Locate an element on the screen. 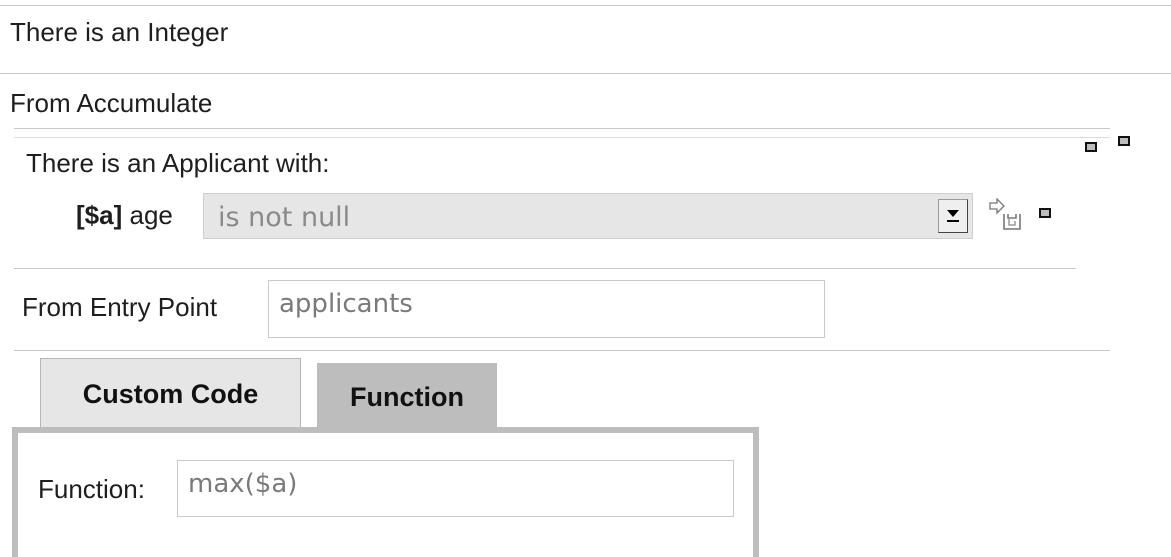 The image size is (1171, 557). applicant-pattern-label: There is an Applicant with: is located at coordinates (178, 163).